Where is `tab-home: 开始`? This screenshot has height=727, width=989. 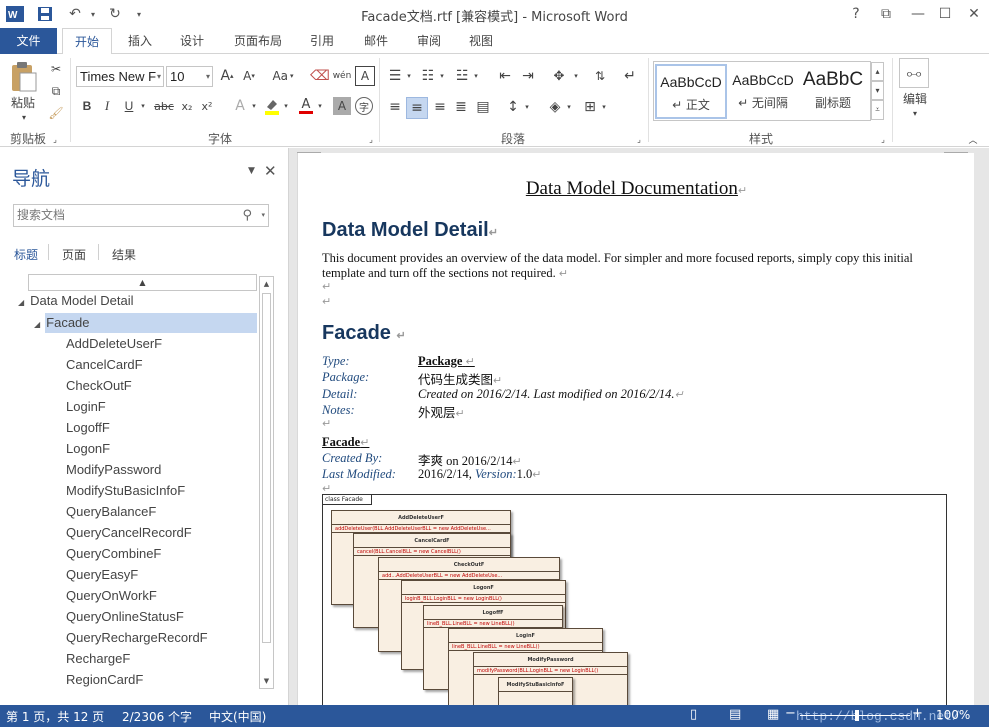
tab-home: 开始 is located at coordinates (87, 41).